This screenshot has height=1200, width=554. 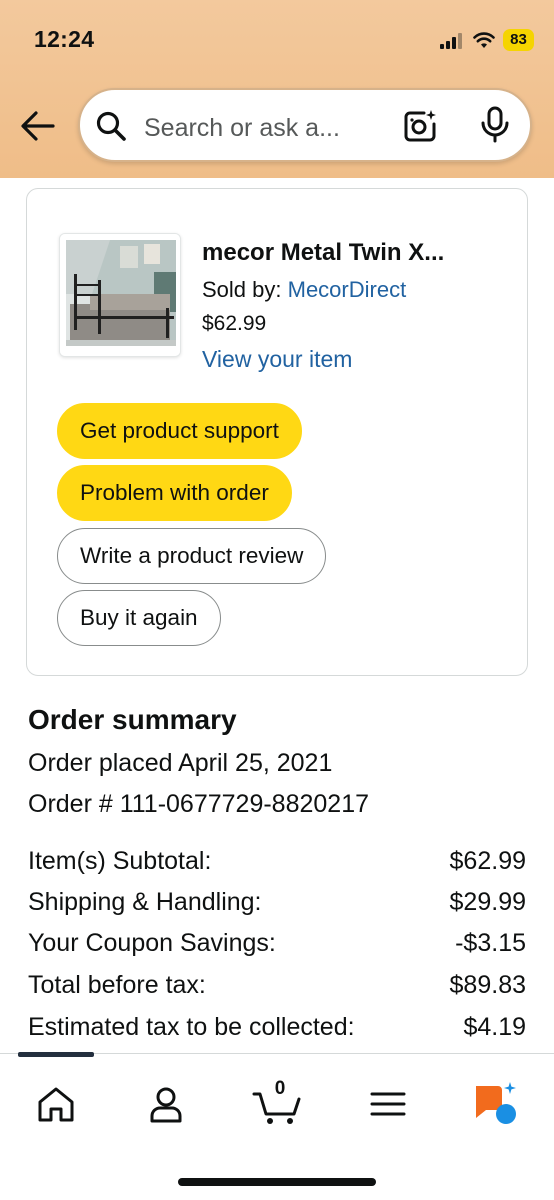 I want to click on cart-count-badge: 0, so click(x=280, y=1088).